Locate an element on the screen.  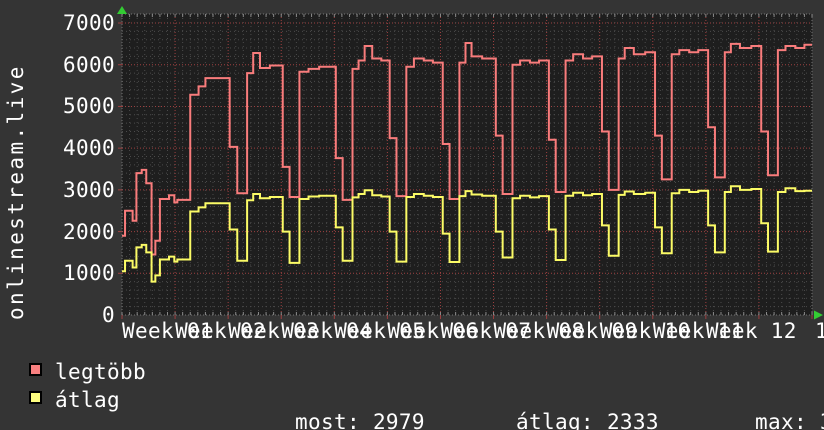
y-axis-tick-label: 6000 is located at coordinates (89, 64).